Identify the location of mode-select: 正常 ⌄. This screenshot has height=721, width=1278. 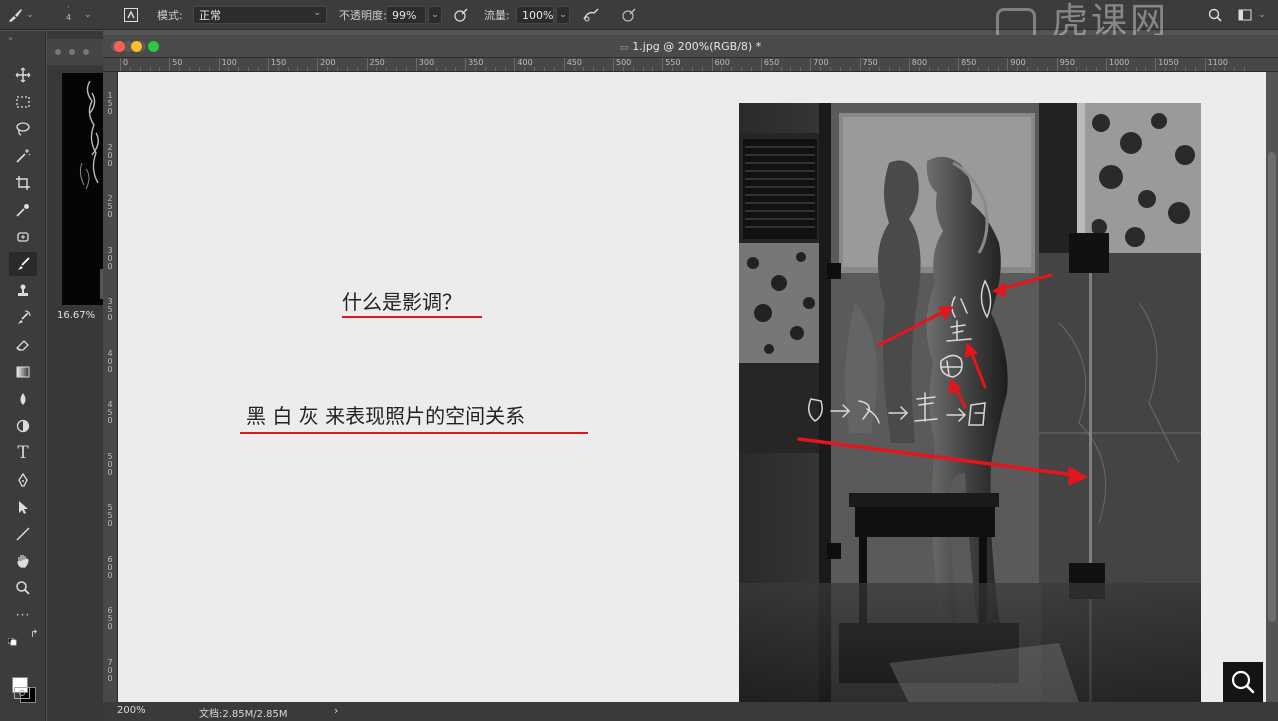
(260, 15).